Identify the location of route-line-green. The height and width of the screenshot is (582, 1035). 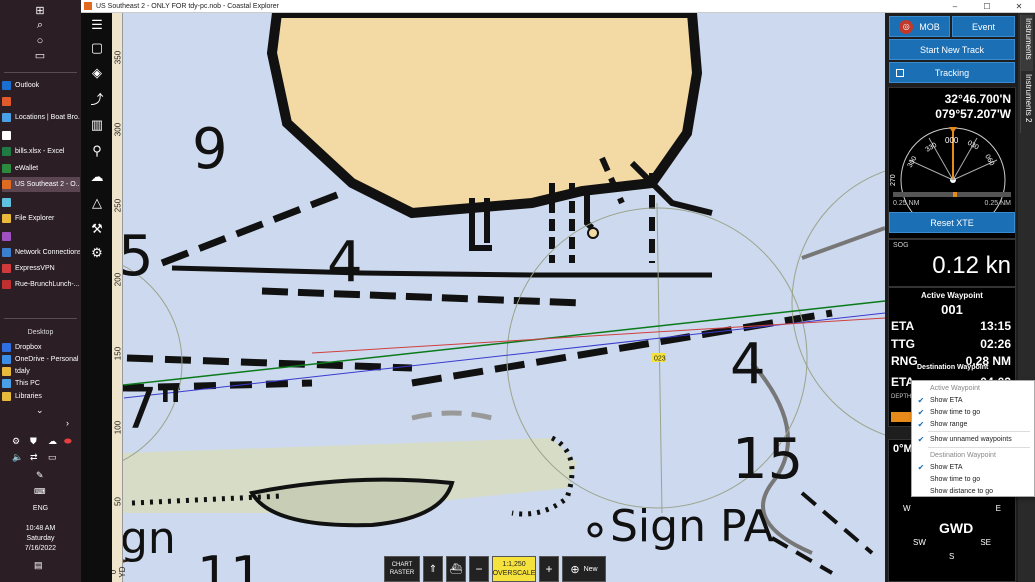
(504, 343).